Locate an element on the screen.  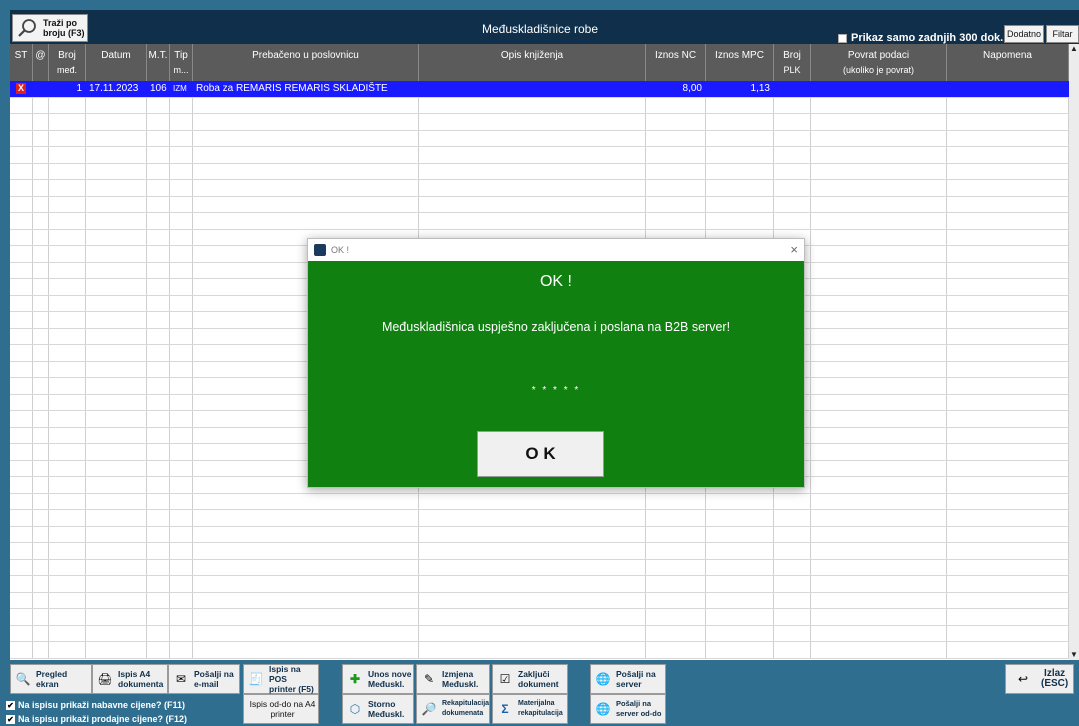
add-icon: ✚ is located at coordinates (355, 679).